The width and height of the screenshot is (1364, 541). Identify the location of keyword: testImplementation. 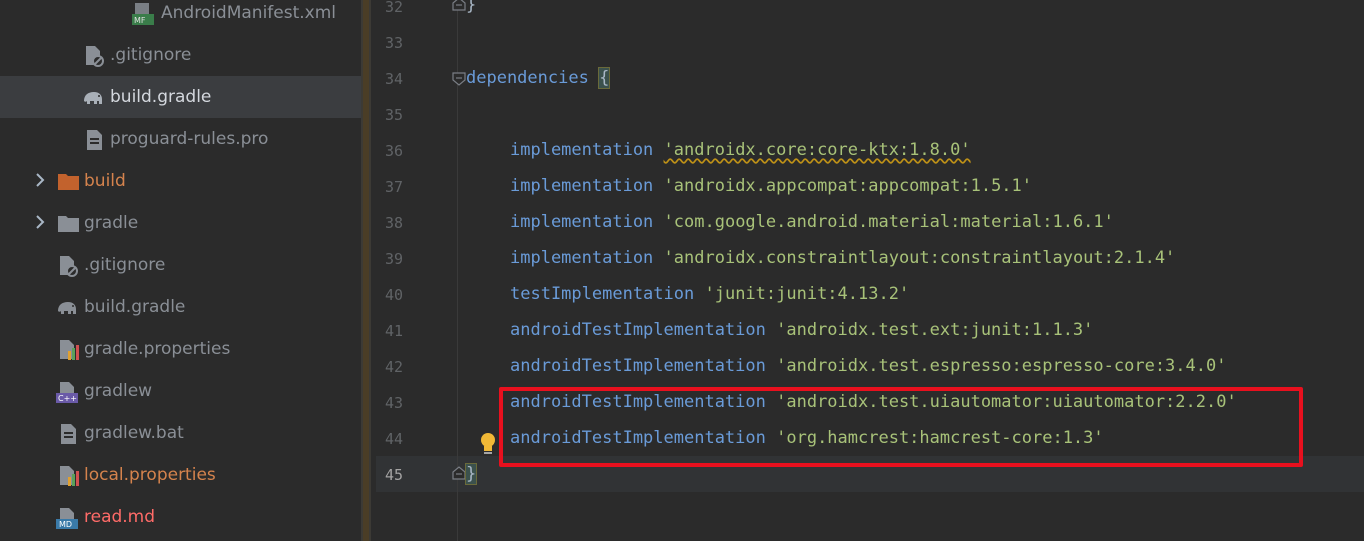
(602, 294).